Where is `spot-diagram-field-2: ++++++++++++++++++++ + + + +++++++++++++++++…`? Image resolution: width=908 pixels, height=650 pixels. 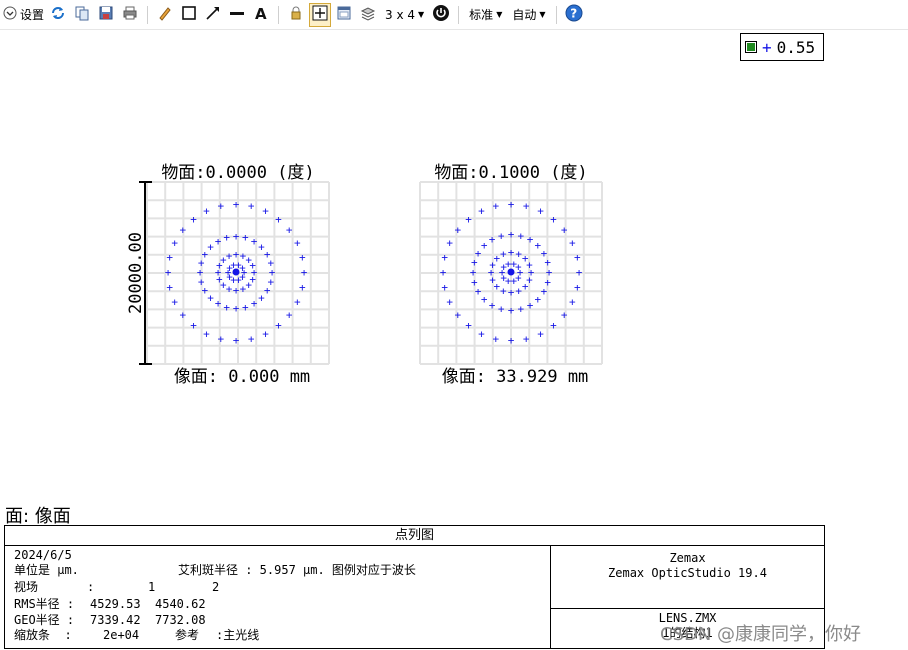
spot-diagram-field-2: ++++++++++++++++++++ + + + +++++++++++++++++… is located at coordinates (511, 275).